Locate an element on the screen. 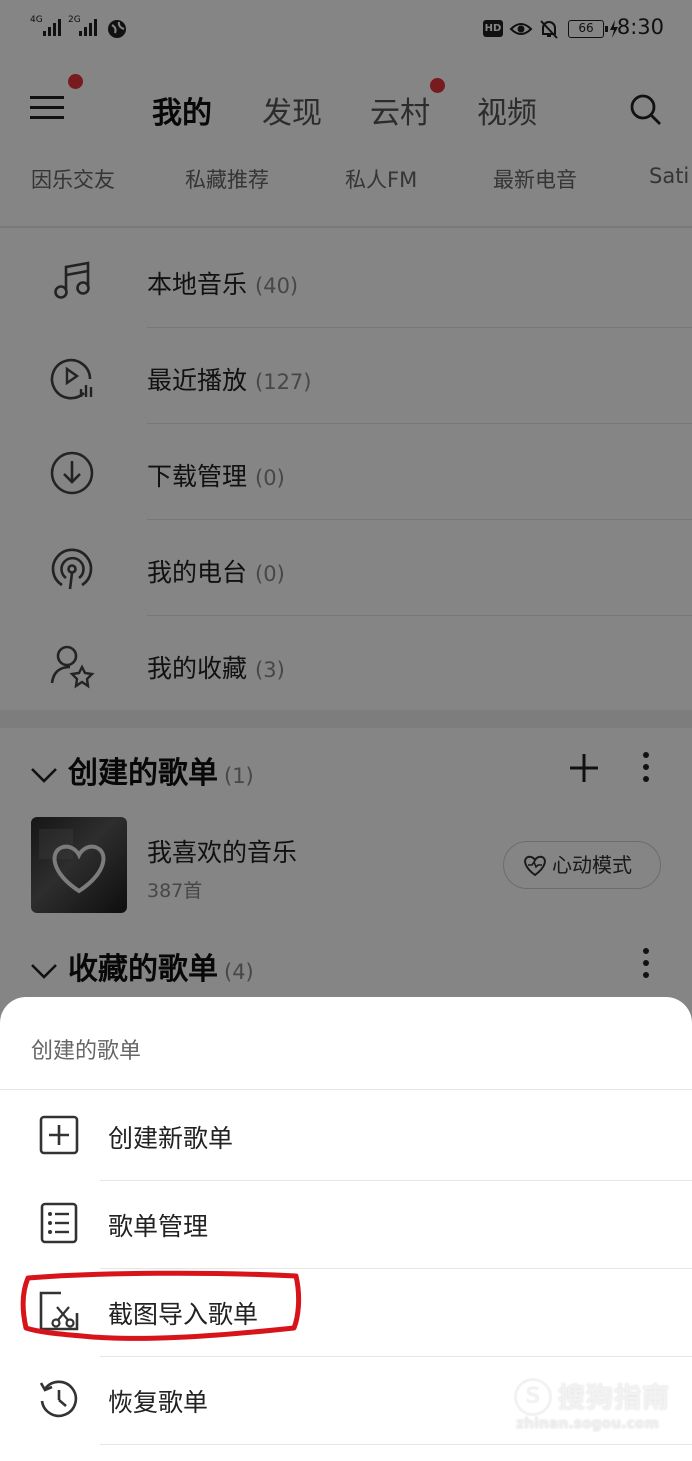 Image resolution: width=692 pixels, height=1461 pixels. highlight-annotation is located at coordinates (161, 1305).